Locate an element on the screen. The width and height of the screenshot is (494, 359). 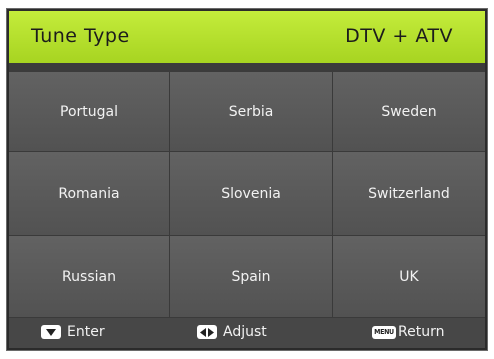
country-cell: UK is located at coordinates (409, 277).